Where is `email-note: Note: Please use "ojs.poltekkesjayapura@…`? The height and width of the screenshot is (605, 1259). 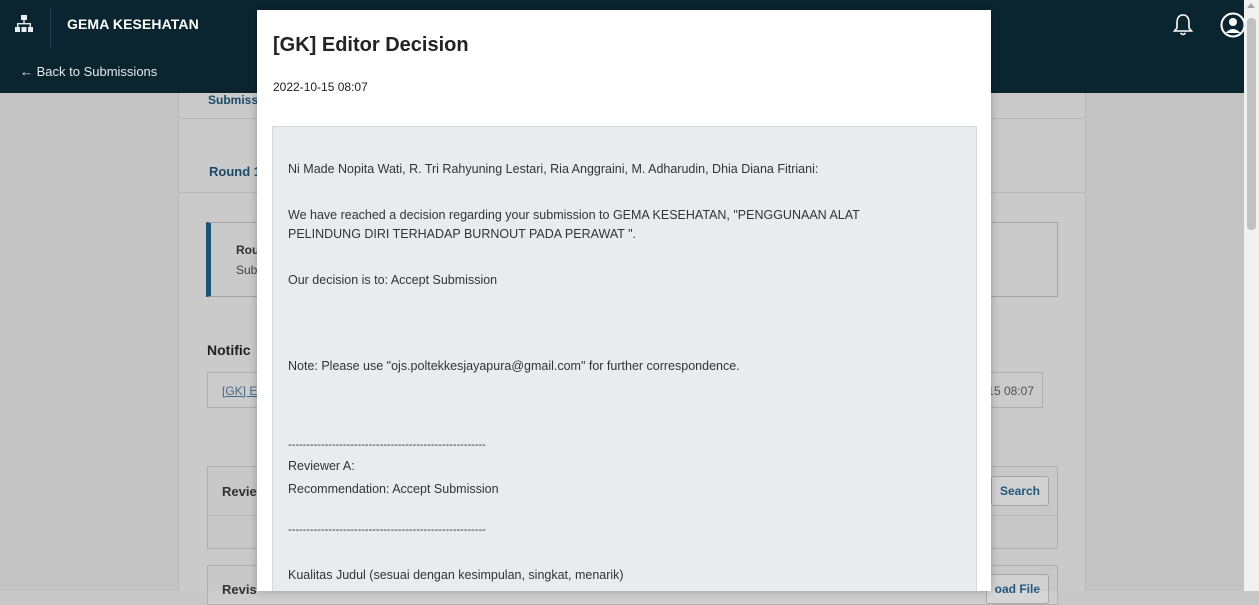
email-note: Note: Please use "ojs.poltekkesjayapura@… is located at coordinates (514, 366).